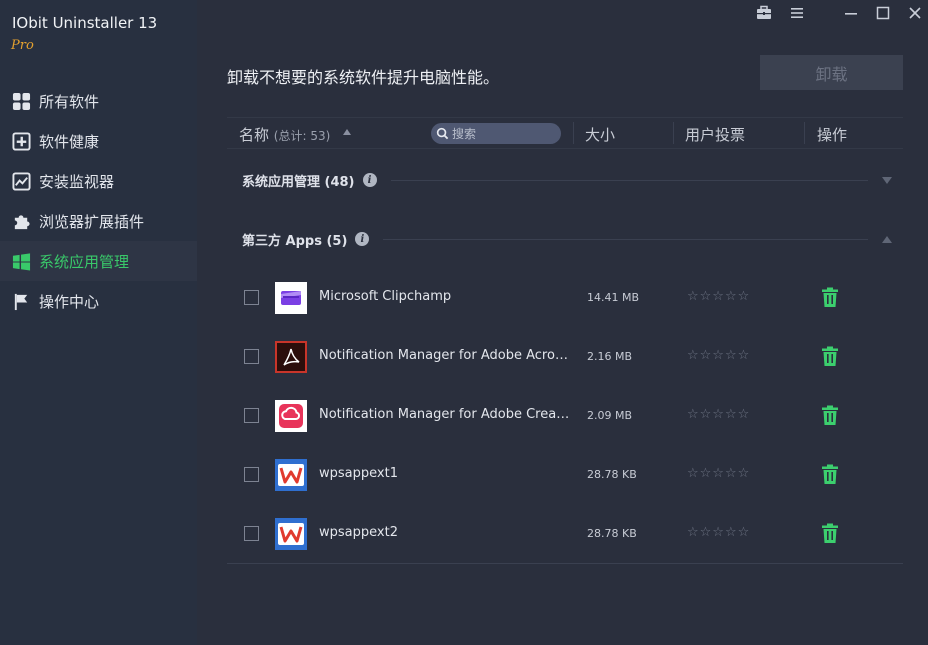  Describe the element at coordinates (21, 181) in the screenshot. I see `chart-line-icon` at that location.